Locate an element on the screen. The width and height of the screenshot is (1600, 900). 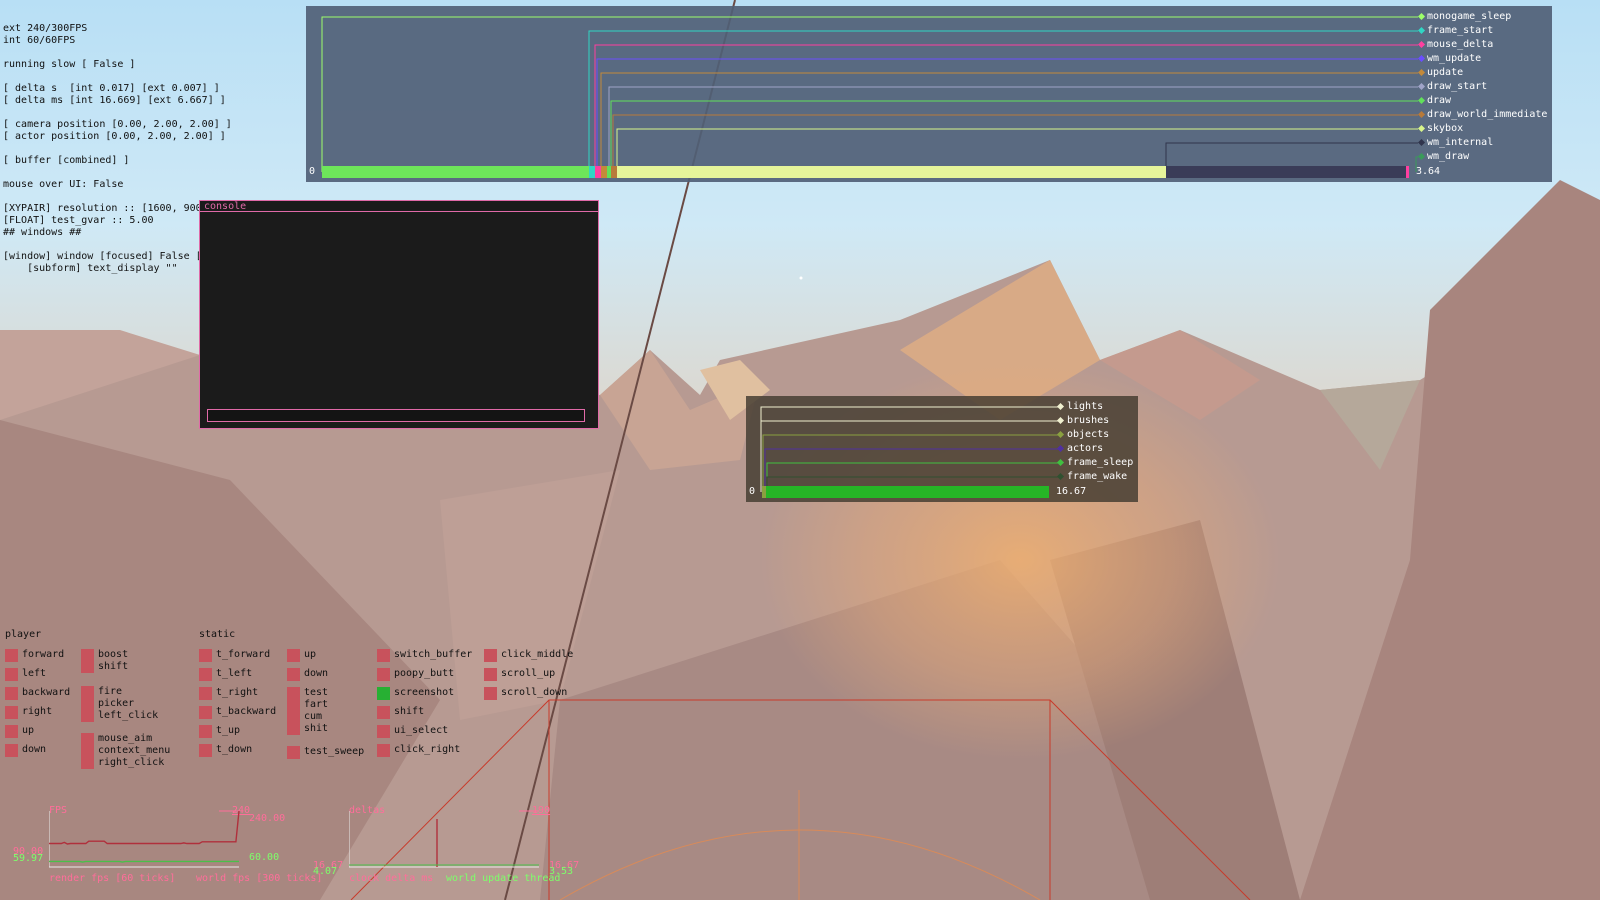
input-label: click_middle is located at coordinates (537, 654).